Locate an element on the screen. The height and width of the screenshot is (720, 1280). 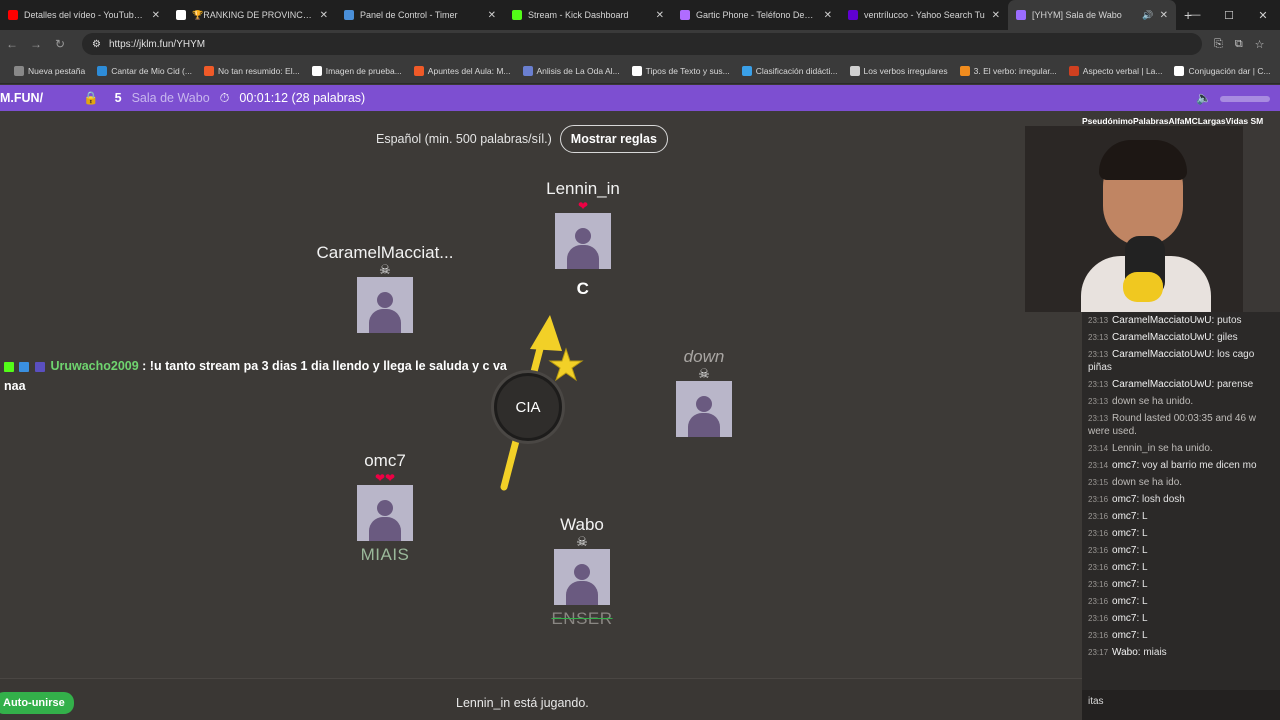
auto-join-button: Auto-unirse is located at coordinates (37, 703).